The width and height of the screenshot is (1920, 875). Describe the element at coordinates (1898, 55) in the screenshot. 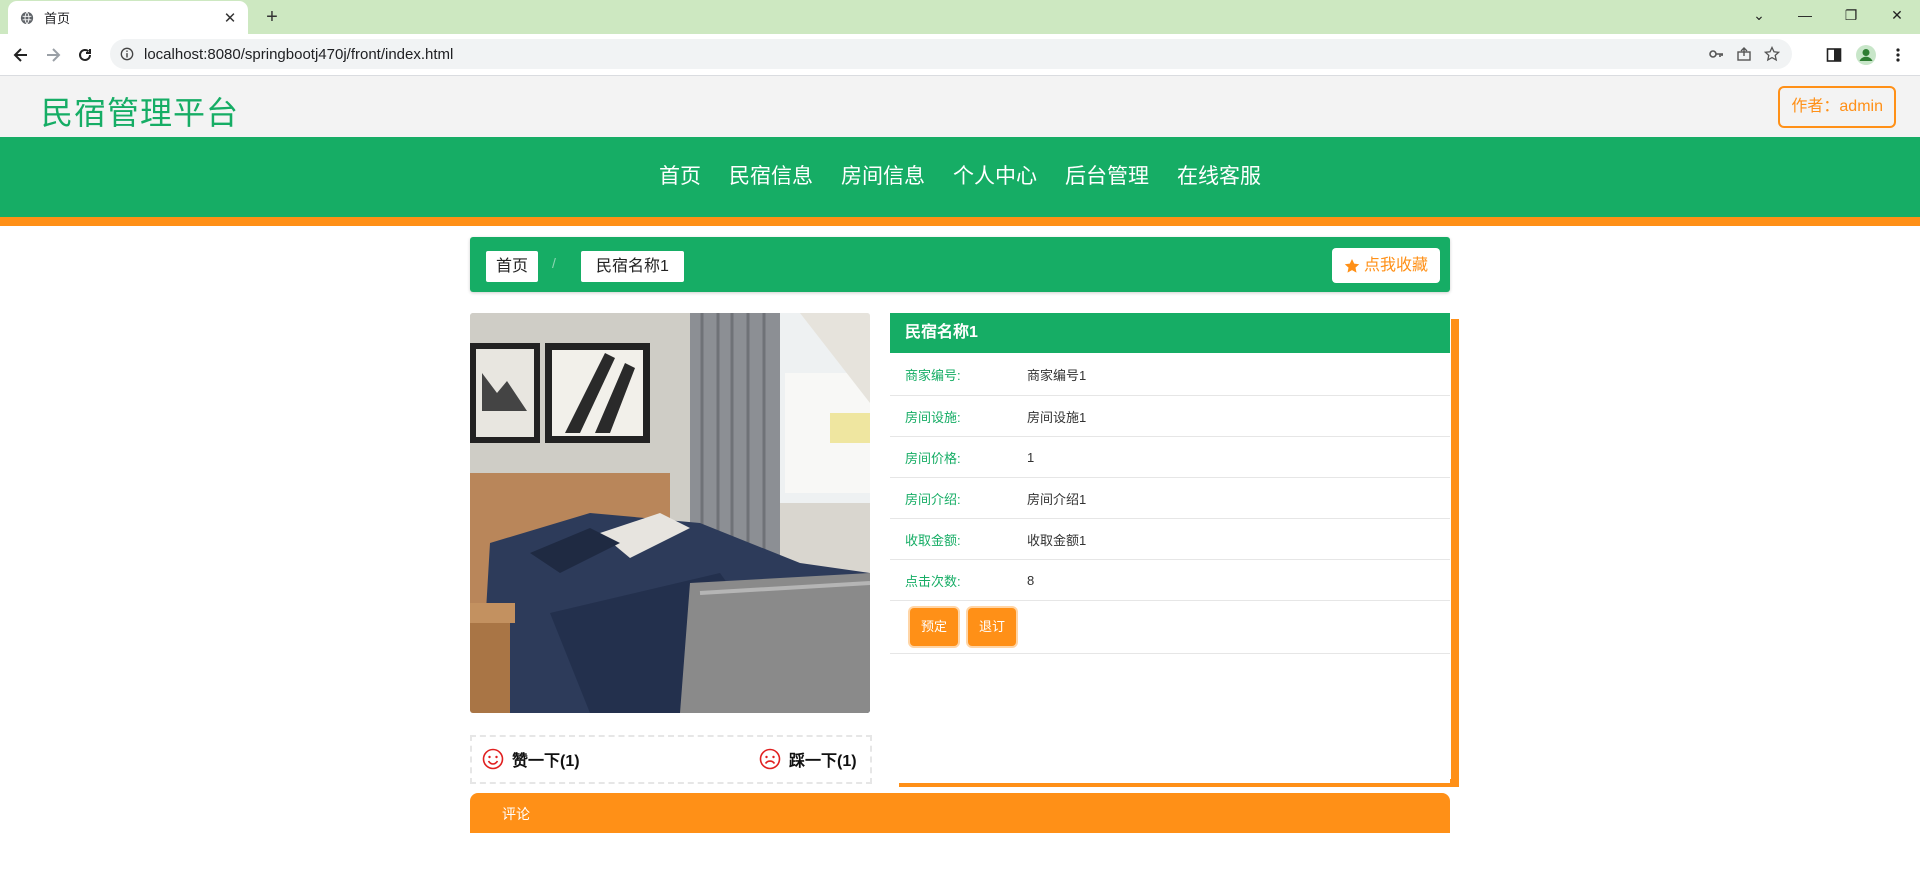

I see `menu-kebab-icon` at that location.